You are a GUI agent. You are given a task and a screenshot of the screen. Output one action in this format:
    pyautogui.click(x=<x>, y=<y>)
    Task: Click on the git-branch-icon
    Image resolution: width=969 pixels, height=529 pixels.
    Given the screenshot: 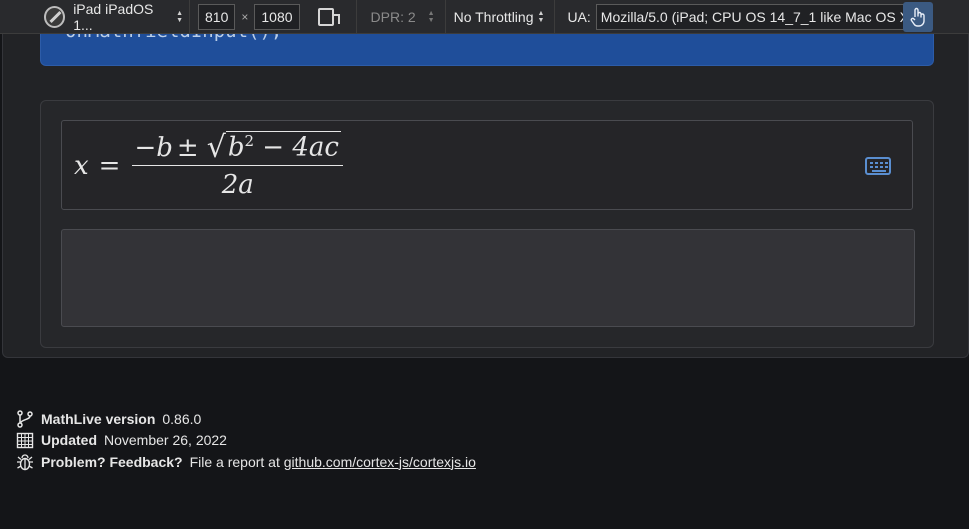 What is the action you would take?
    pyautogui.click(x=25, y=419)
    